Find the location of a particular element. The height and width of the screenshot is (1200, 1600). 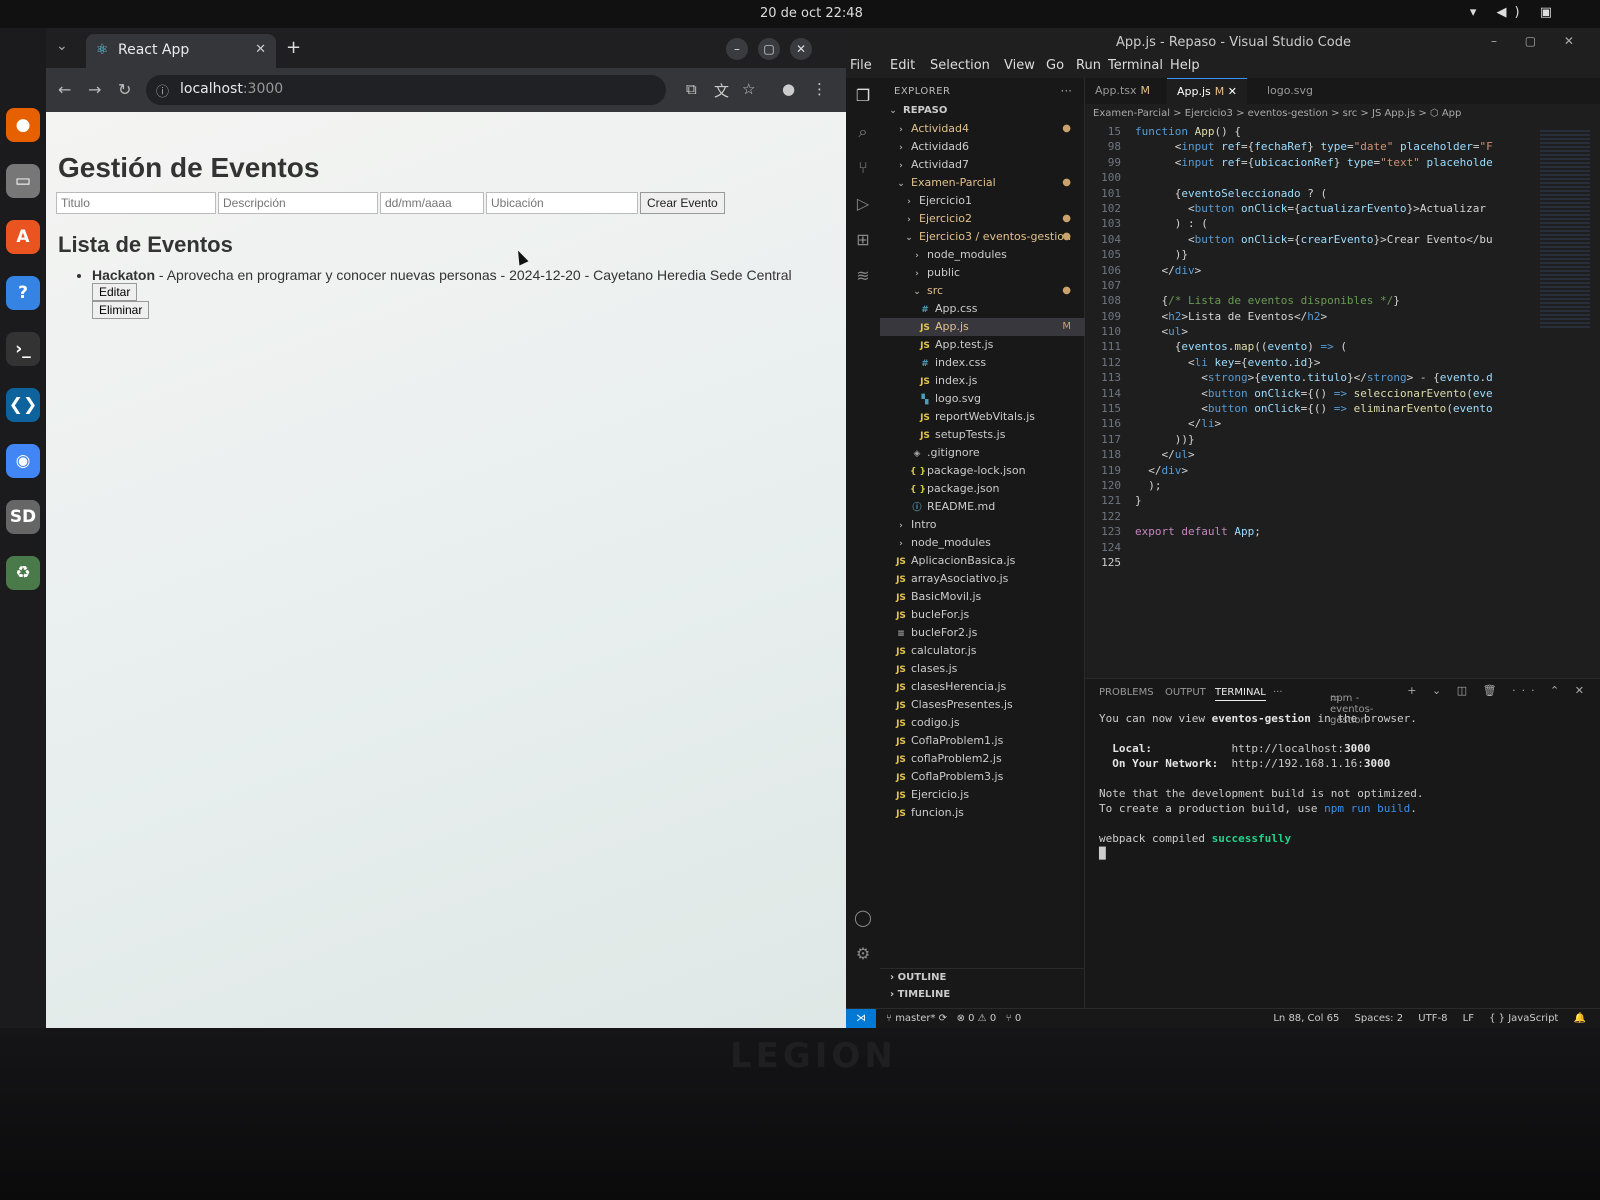

tree-file: JS clasesHerencia.js is located at coordinates (982, 687).